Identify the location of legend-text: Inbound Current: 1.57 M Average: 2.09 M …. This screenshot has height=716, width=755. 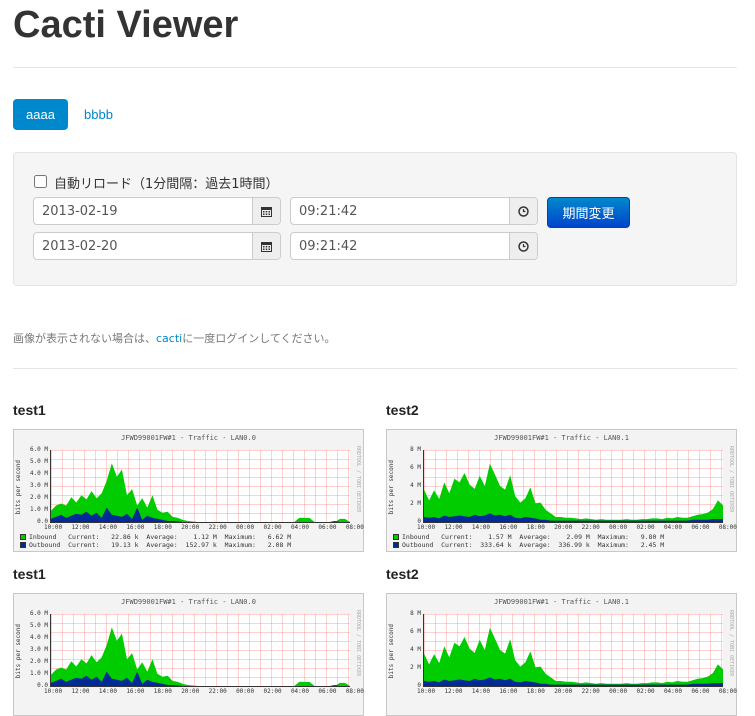
(533, 537).